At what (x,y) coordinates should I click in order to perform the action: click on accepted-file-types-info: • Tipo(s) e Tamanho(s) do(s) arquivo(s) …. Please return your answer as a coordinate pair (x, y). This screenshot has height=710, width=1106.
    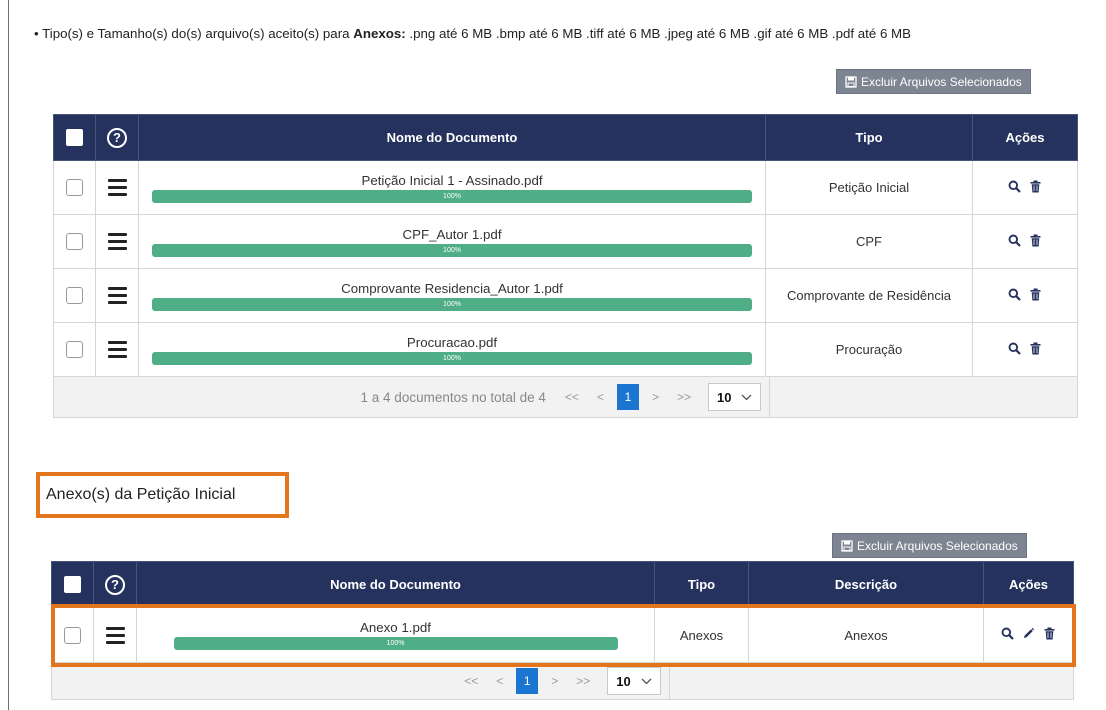
    Looking at the image, I should click on (472, 33).